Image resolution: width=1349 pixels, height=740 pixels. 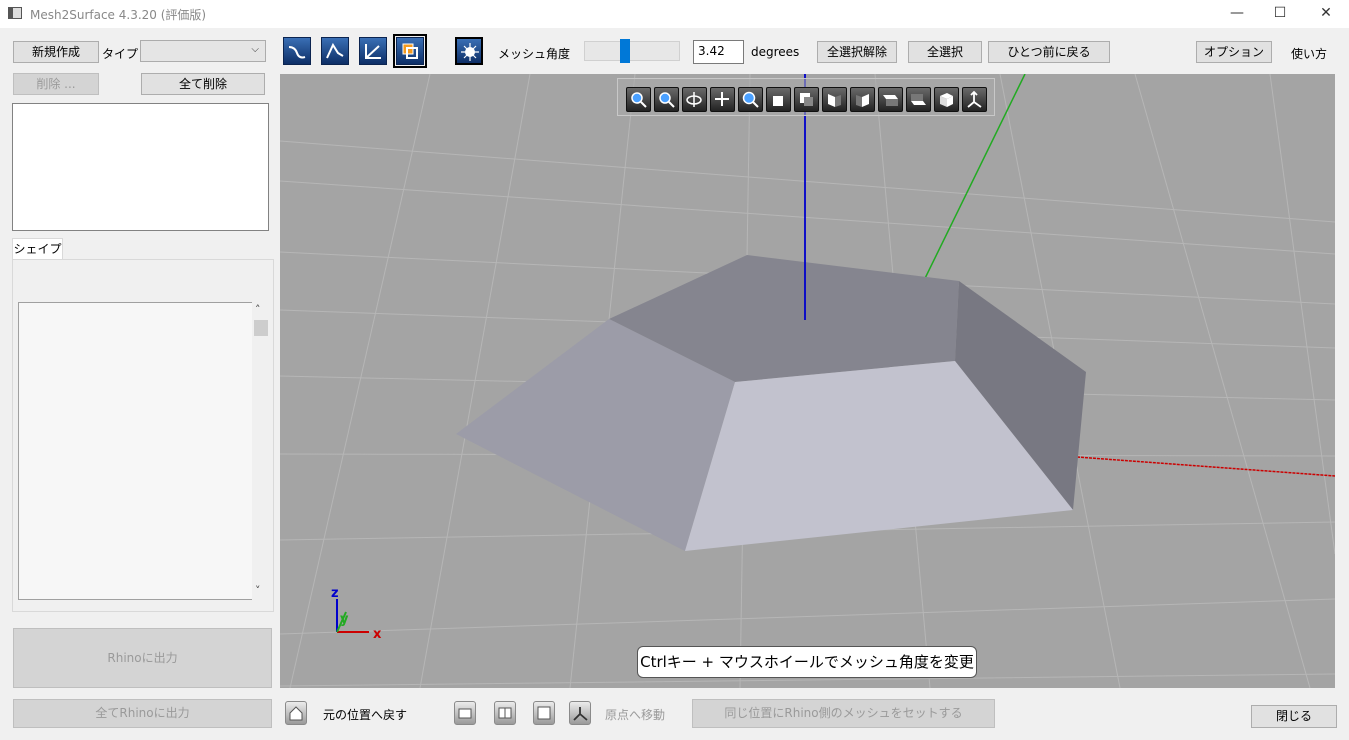 I want to click on view-axes-button, so click(x=974, y=99).